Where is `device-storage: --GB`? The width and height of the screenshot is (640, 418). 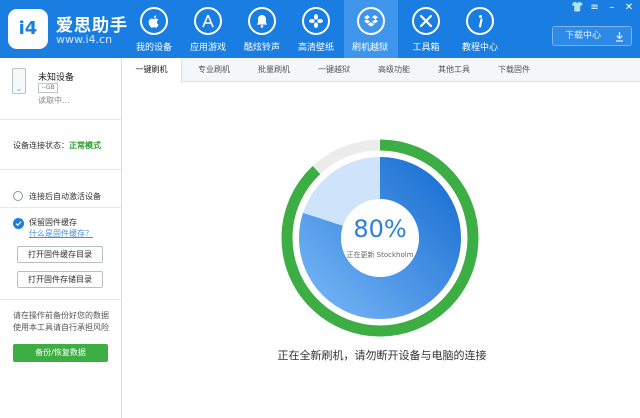 device-storage: --GB is located at coordinates (48, 88).